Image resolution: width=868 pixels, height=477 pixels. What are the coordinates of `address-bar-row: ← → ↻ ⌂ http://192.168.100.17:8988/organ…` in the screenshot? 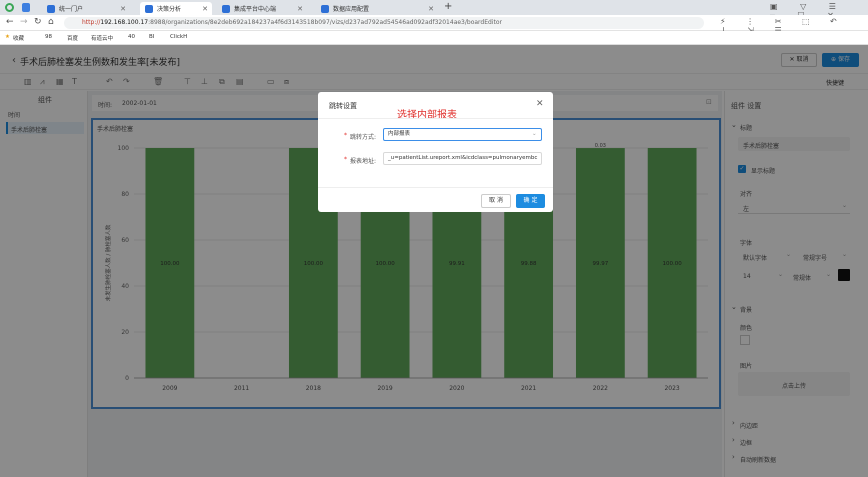 It's located at (434, 25).